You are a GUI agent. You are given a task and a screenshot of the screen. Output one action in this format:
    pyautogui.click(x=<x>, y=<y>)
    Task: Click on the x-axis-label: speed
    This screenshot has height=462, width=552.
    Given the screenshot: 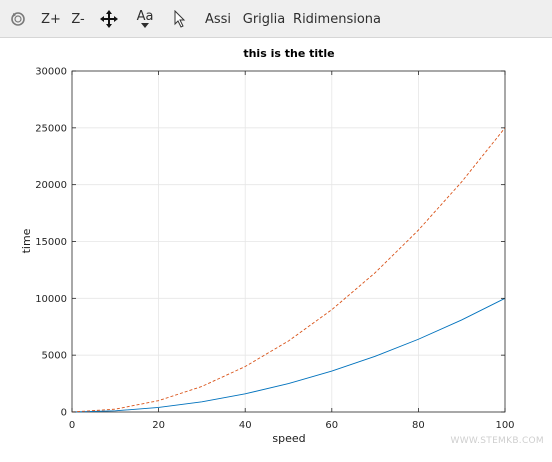 What is the action you would take?
    pyautogui.click(x=288, y=438)
    